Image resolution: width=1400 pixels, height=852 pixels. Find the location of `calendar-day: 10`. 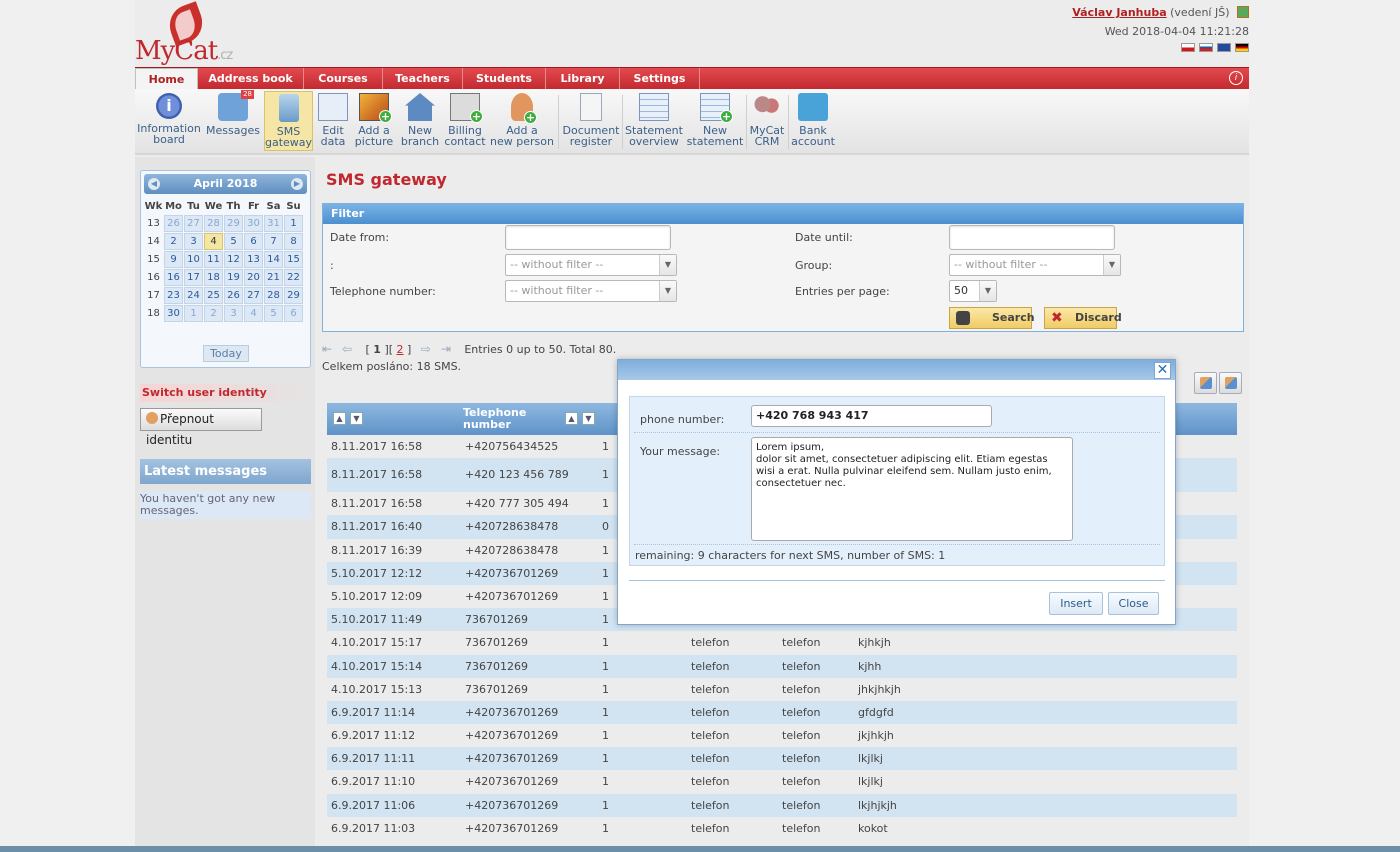

calendar-day: 10 is located at coordinates (193, 259).